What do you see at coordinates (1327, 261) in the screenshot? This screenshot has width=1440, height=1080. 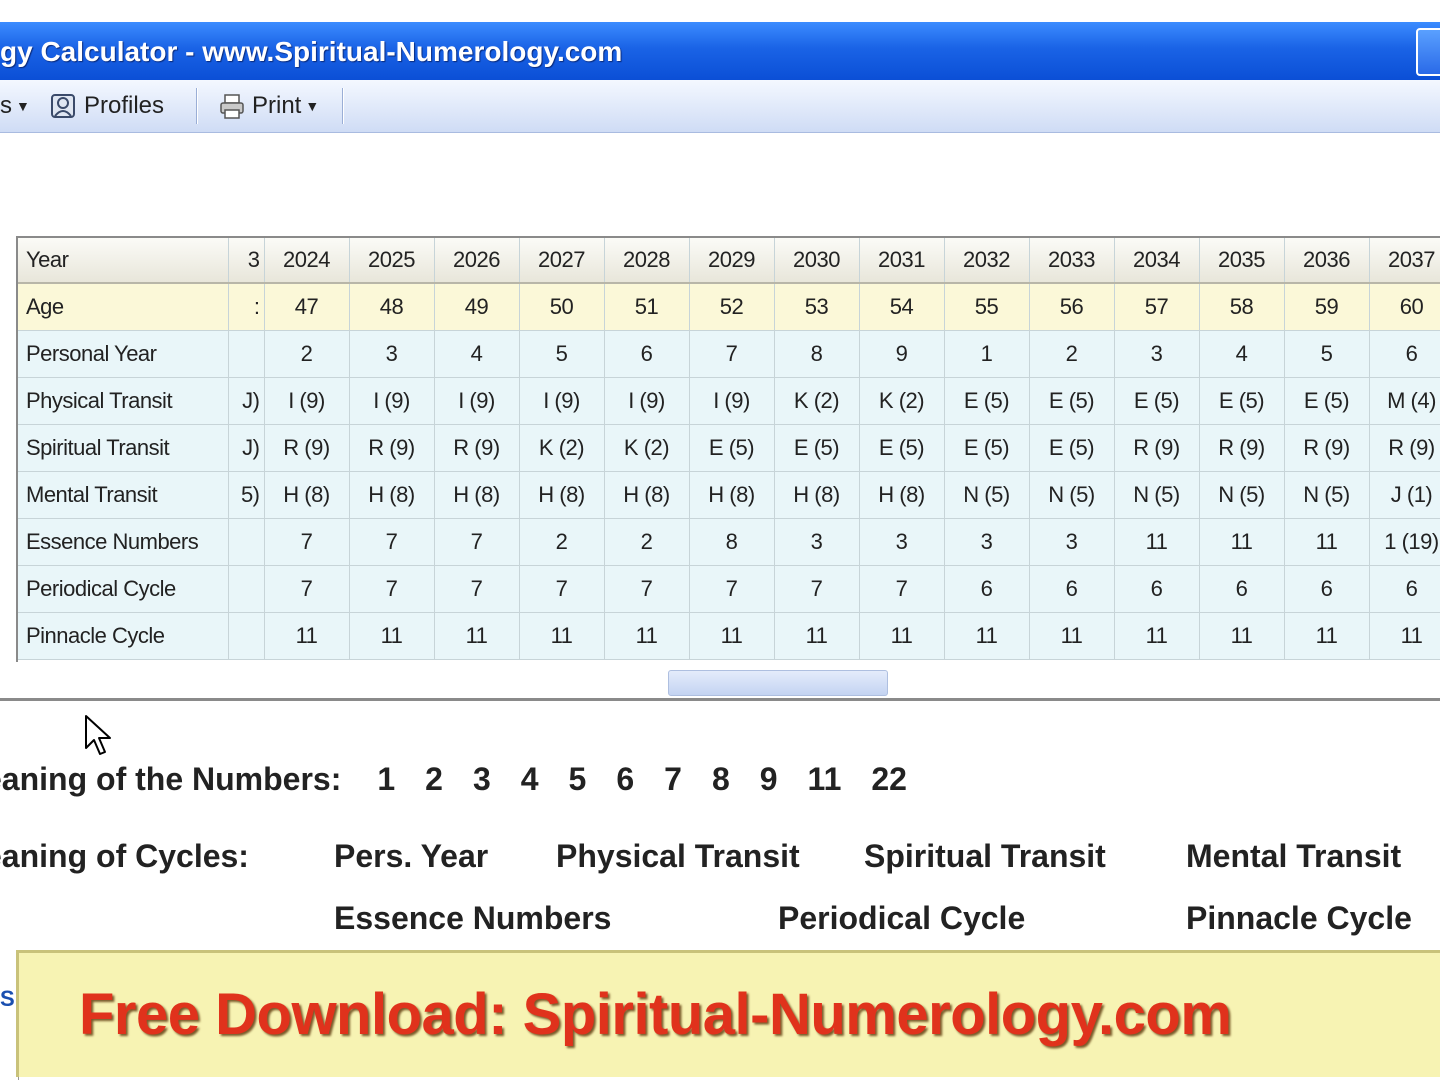 I see `year-header-cell: 2036` at bounding box center [1327, 261].